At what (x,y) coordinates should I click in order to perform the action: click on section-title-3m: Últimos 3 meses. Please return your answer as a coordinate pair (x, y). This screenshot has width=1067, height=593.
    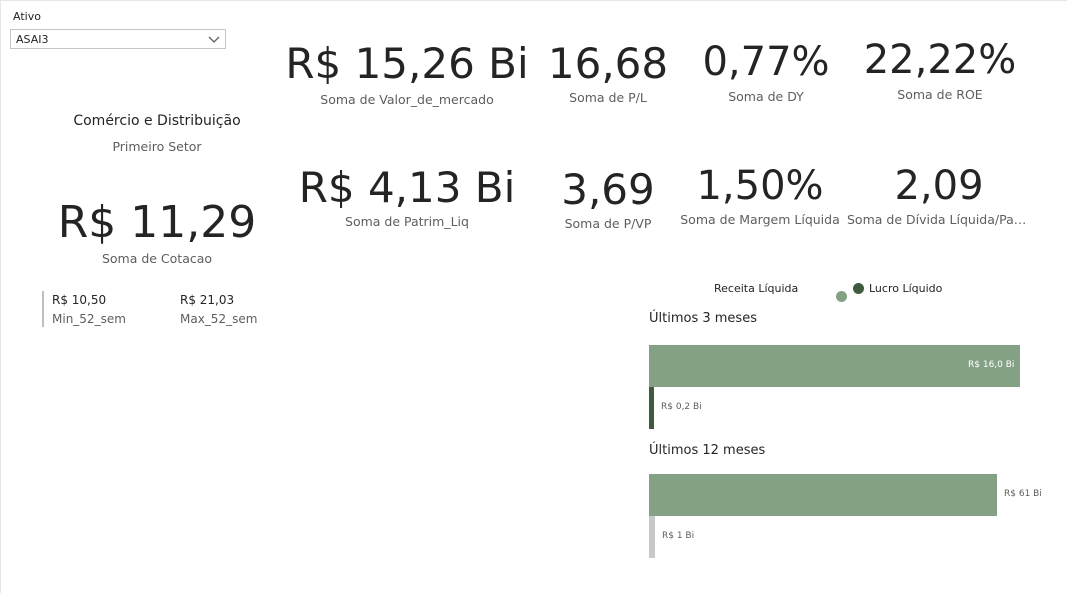
    Looking at the image, I should click on (703, 318).